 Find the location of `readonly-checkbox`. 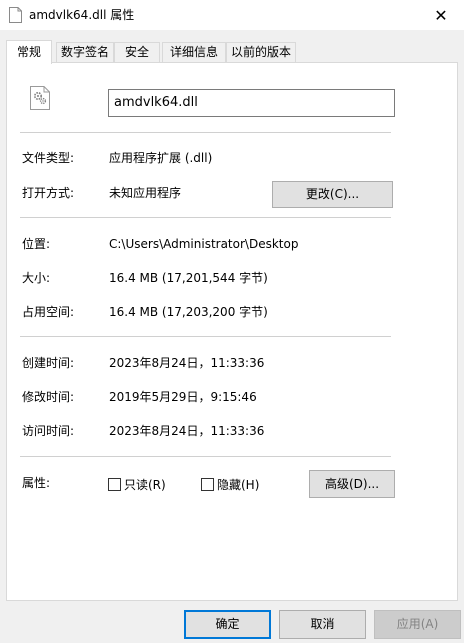

readonly-checkbox is located at coordinates (114, 484).